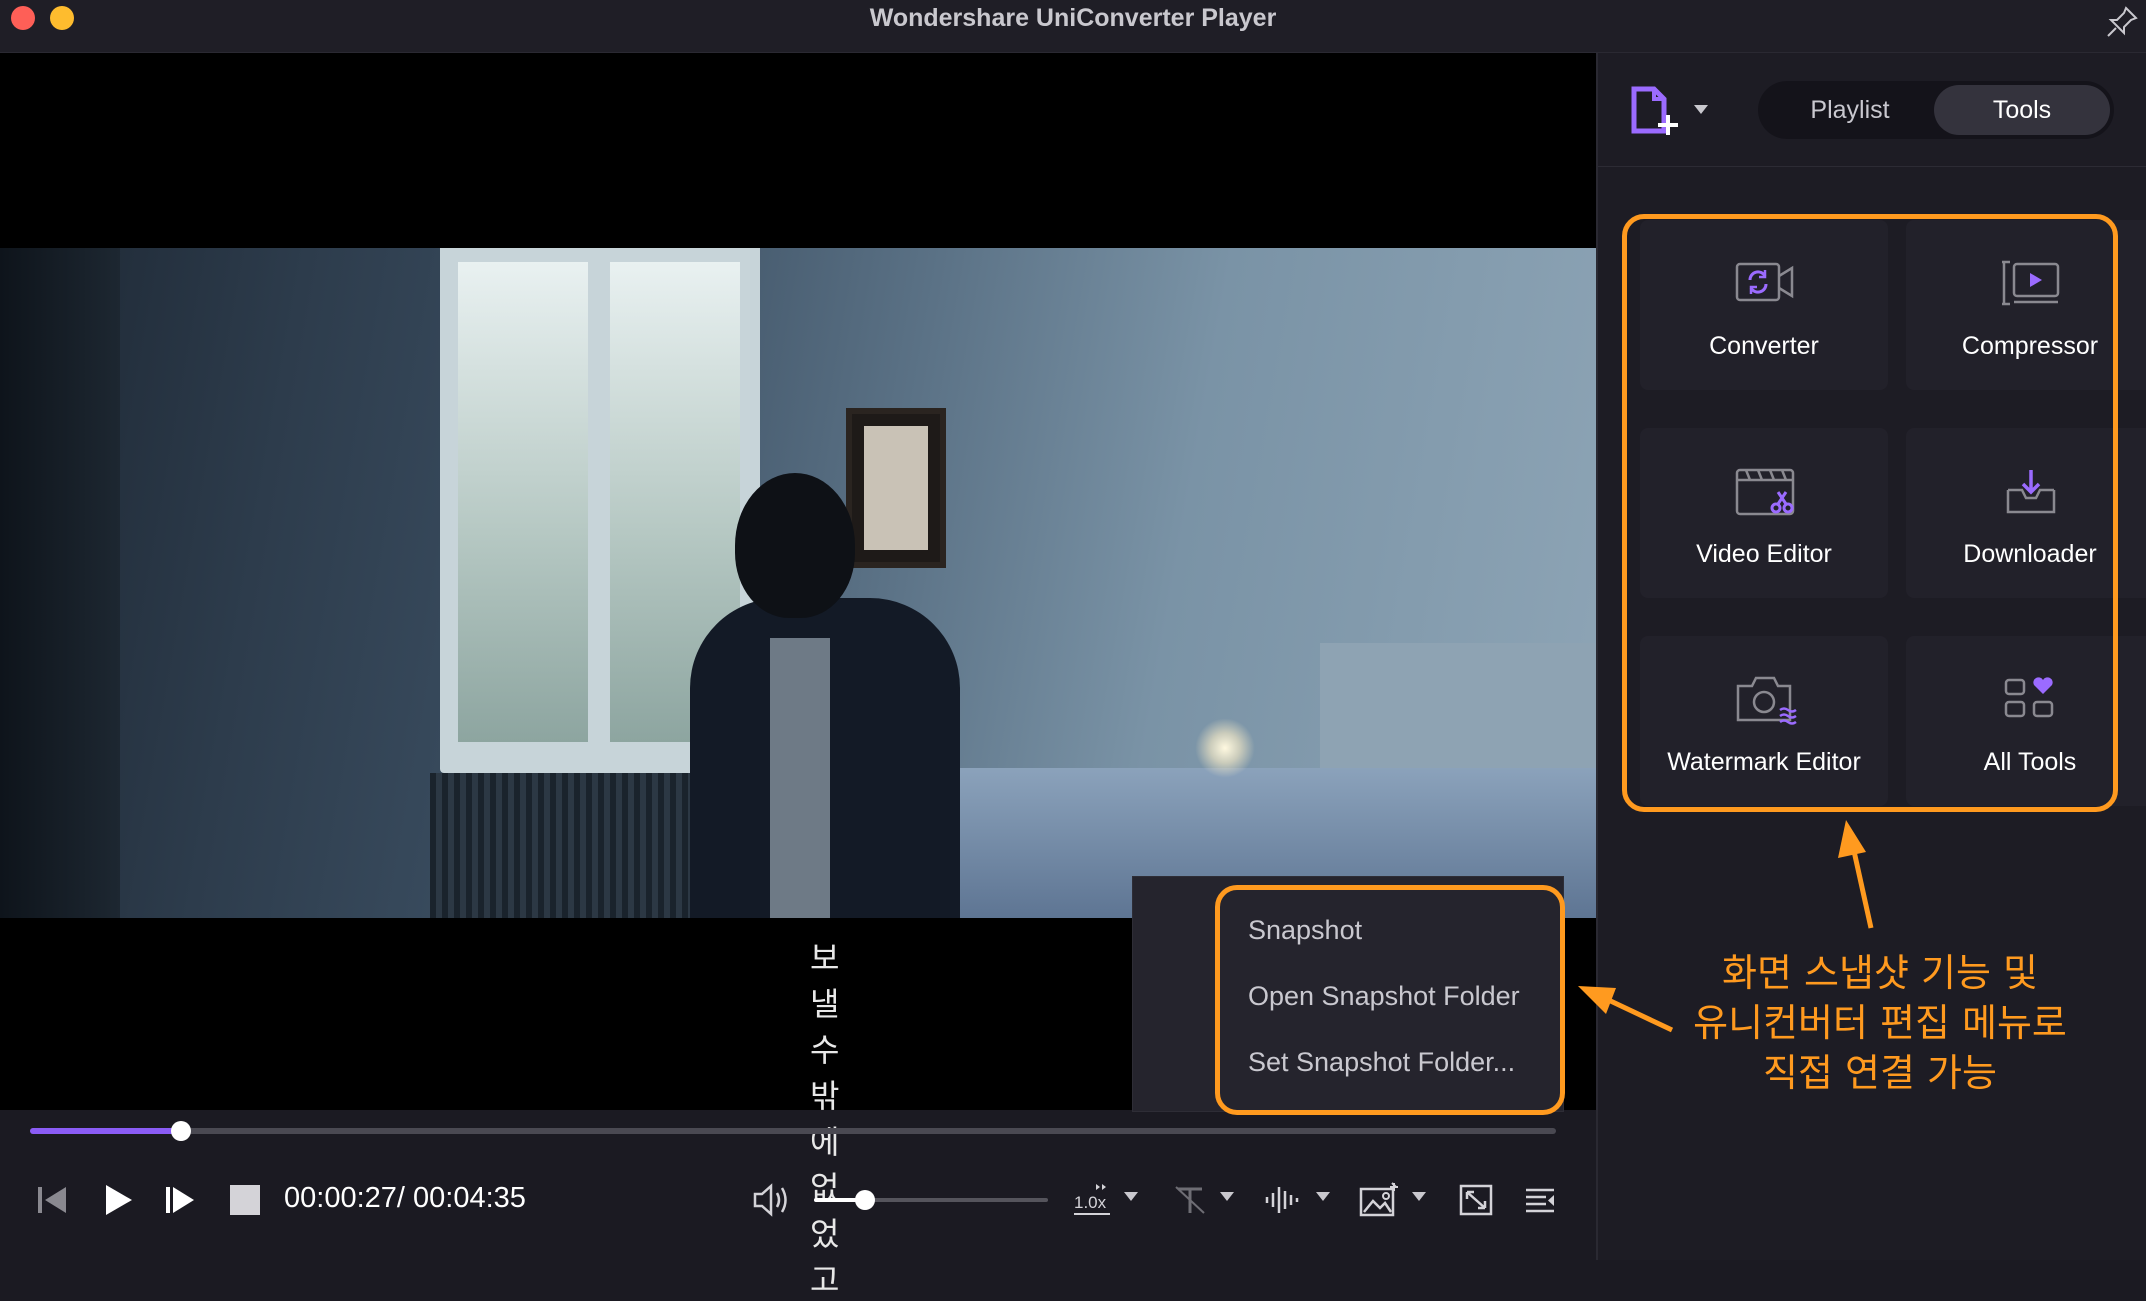 The height and width of the screenshot is (1301, 2146). What do you see at coordinates (340, 1198) in the screenshot?
I see `current-time: 00:00:27` at bounding box center [340, 1198].